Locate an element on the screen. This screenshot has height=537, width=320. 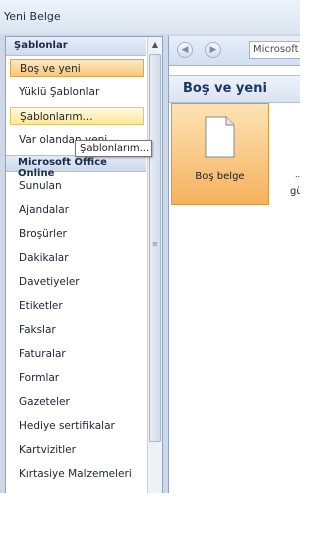
online-section-header: Microsoft Office Online is located at coordinates (76, 167).